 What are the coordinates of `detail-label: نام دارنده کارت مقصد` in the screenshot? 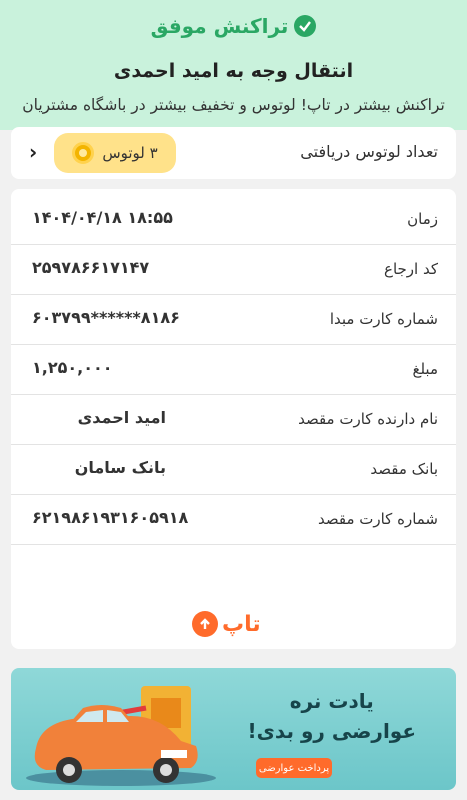 It's located at (368, 419).